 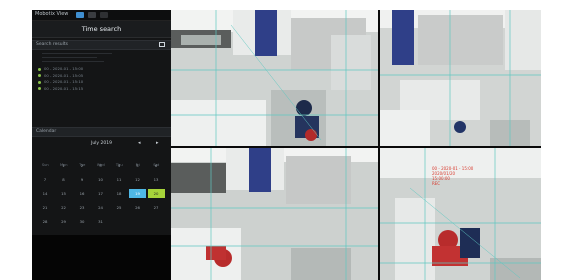 I want to click on empty-panel-area, so click(x=101, y=257).